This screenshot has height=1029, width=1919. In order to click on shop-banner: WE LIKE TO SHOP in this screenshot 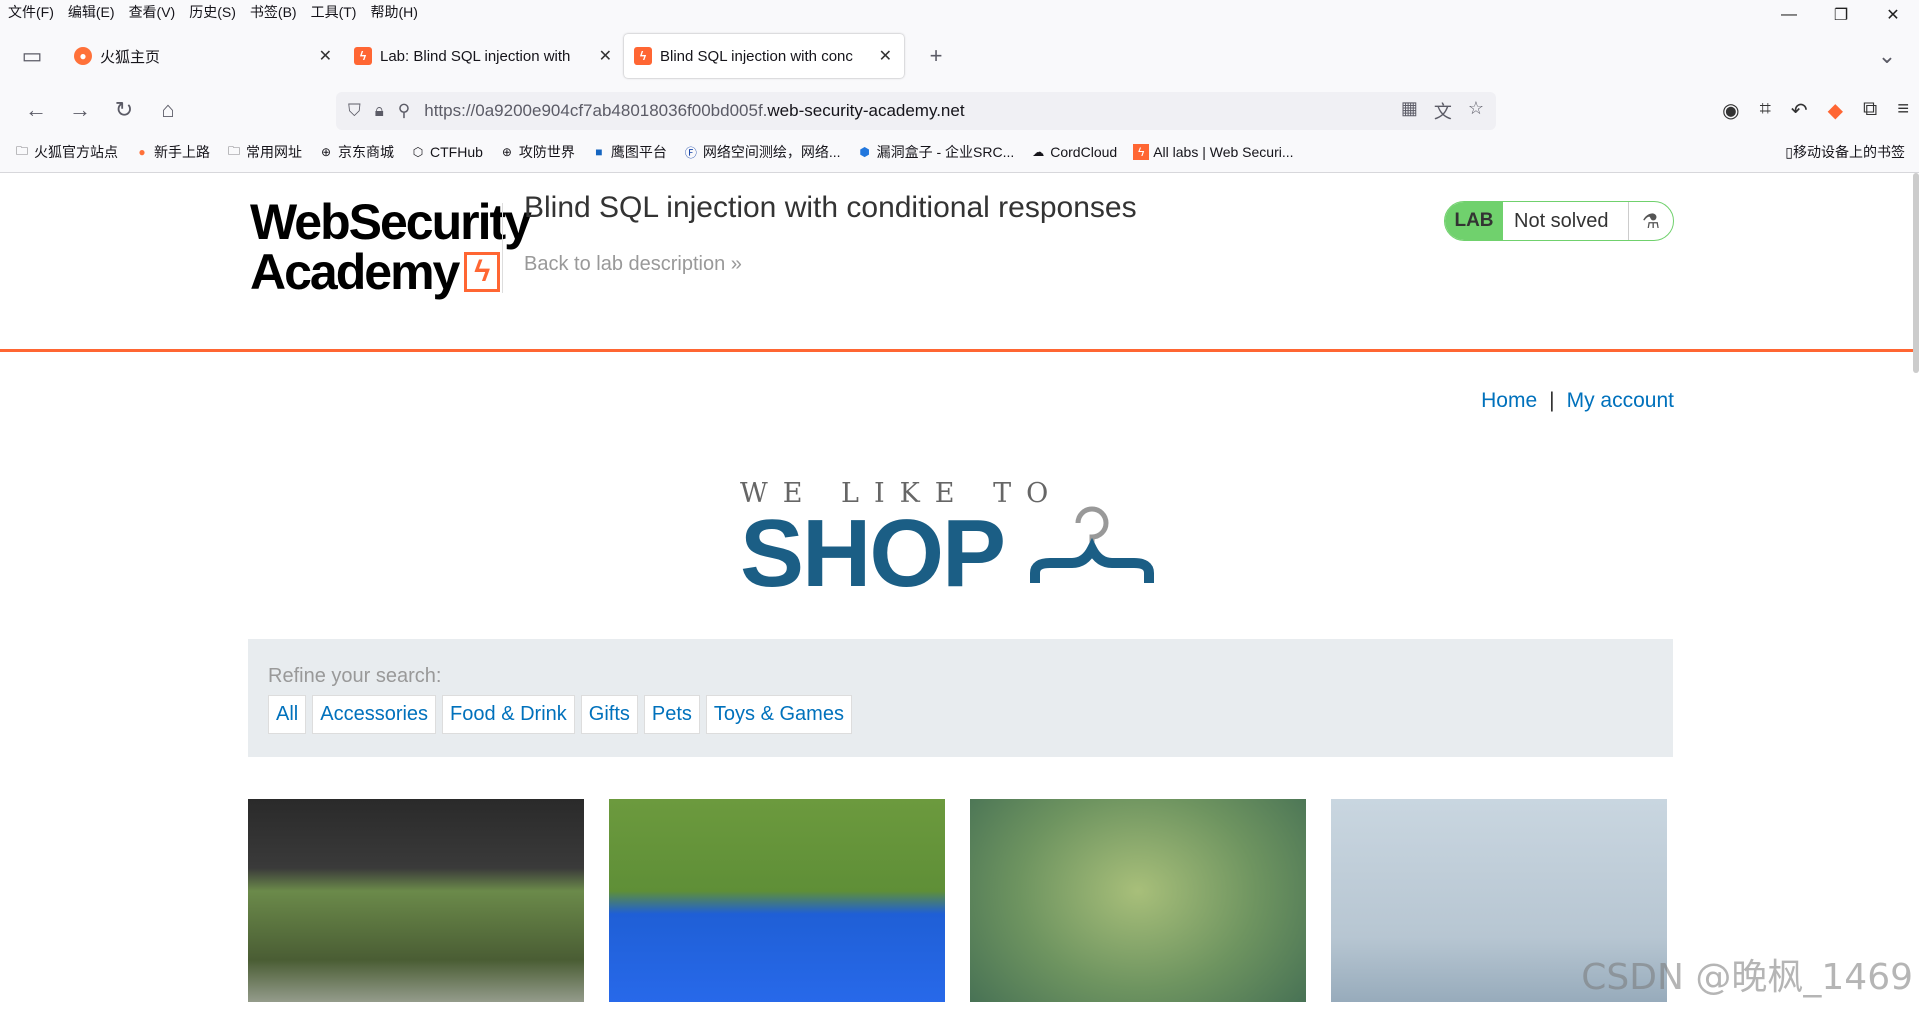, I will do `click(960, 540)`.